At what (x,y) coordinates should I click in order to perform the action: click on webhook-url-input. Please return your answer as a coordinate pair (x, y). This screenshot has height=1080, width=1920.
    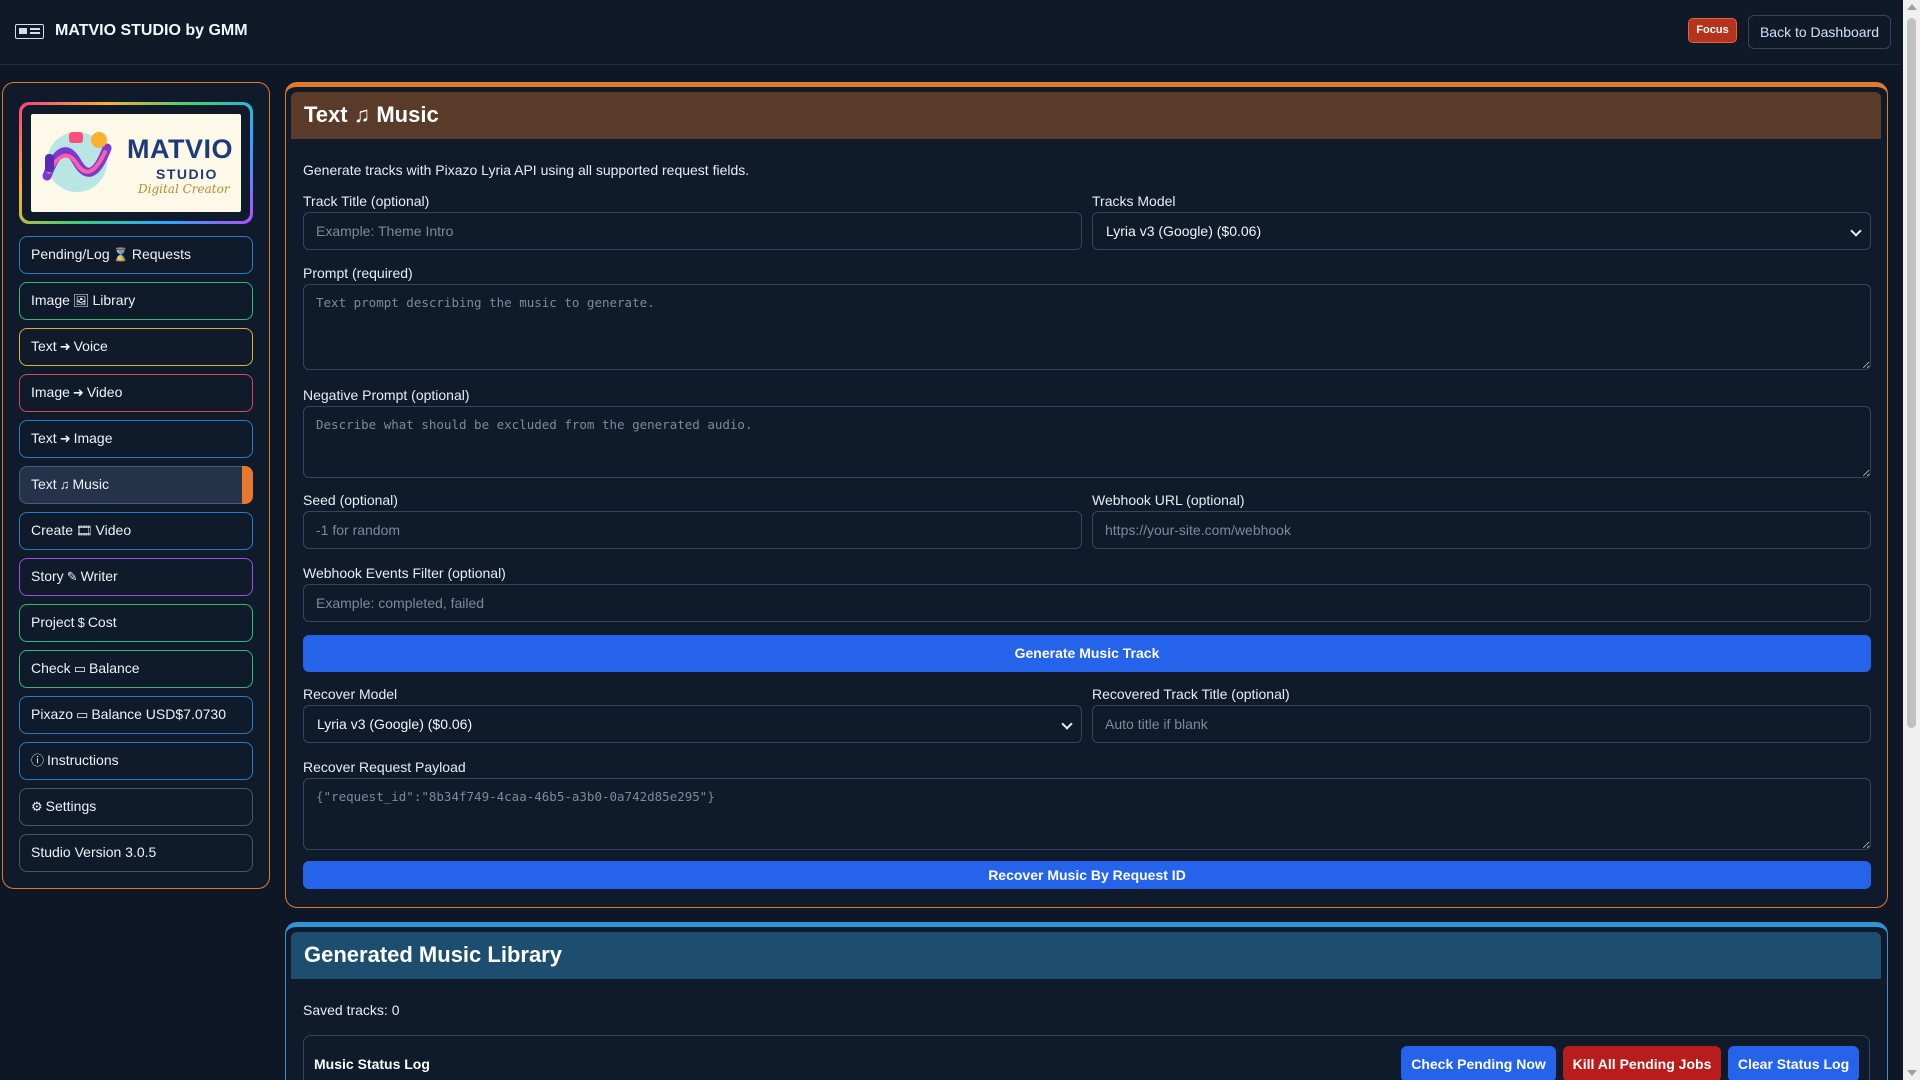
    Looking at the image, I should click on (1481, 530).